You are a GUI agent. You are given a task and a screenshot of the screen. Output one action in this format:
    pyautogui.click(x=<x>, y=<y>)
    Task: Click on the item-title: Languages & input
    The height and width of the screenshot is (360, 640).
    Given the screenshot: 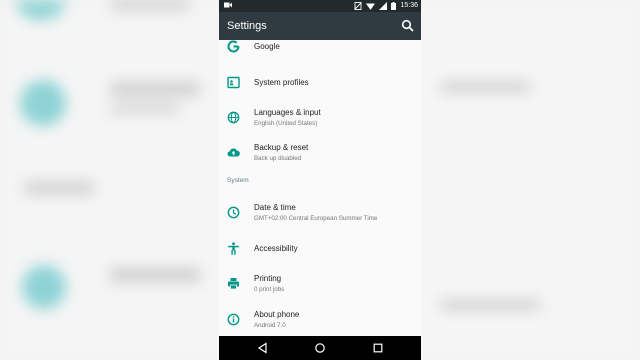 What is the action you would take?
    pyautogui.click(x=287, y=112)
    